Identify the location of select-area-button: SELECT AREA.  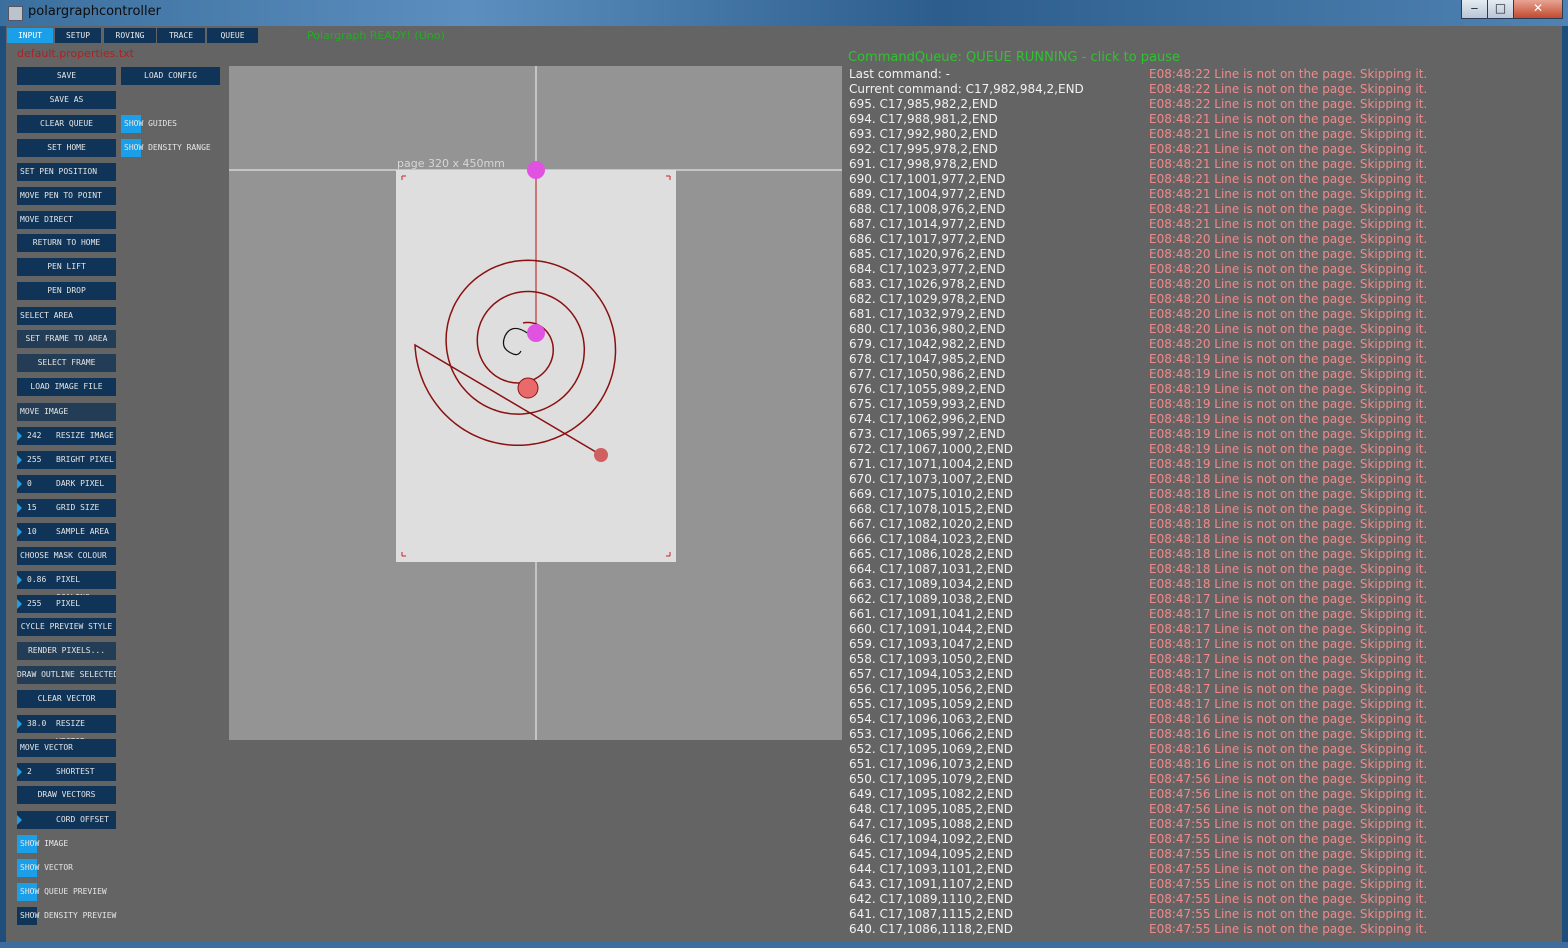
(66, 316).